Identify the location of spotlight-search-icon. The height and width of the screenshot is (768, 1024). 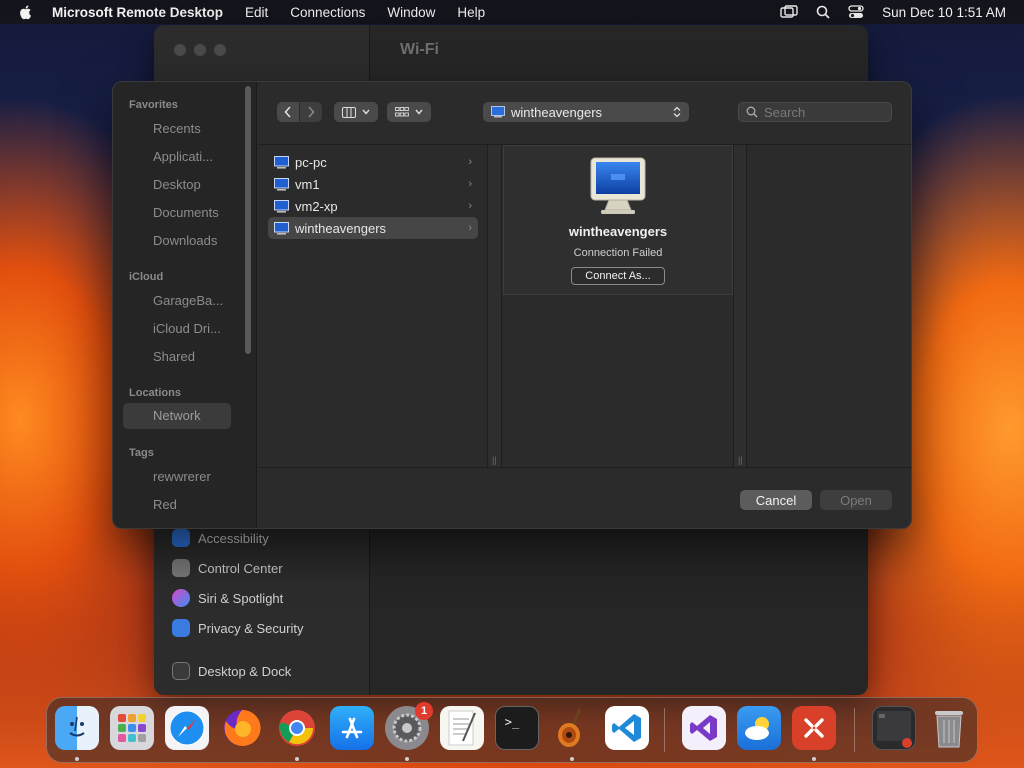
(823, 12).